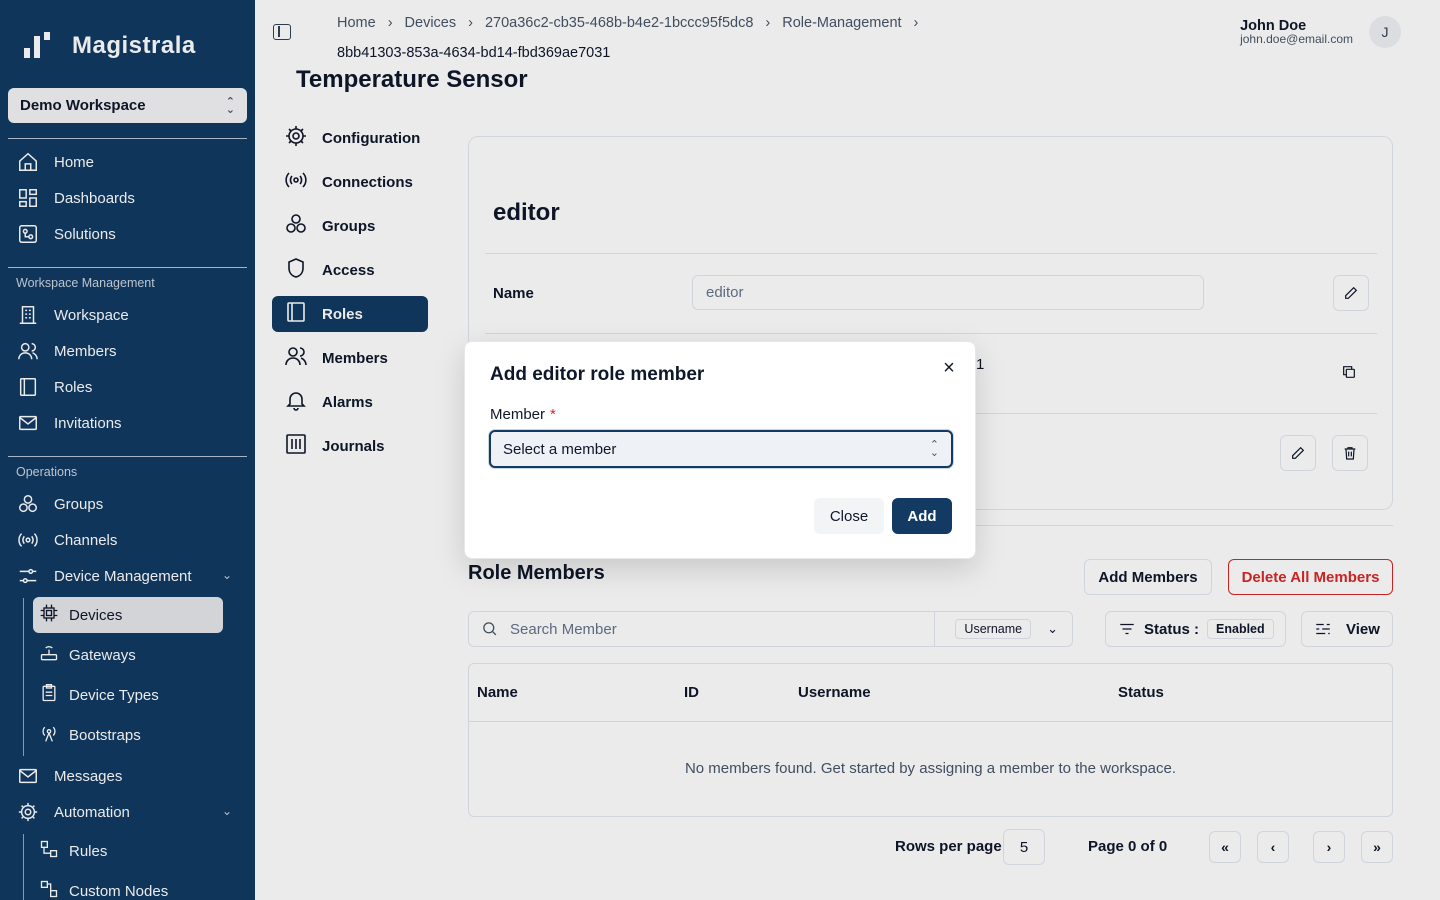  I want to click on close-icon: ×, so click(949, 368).